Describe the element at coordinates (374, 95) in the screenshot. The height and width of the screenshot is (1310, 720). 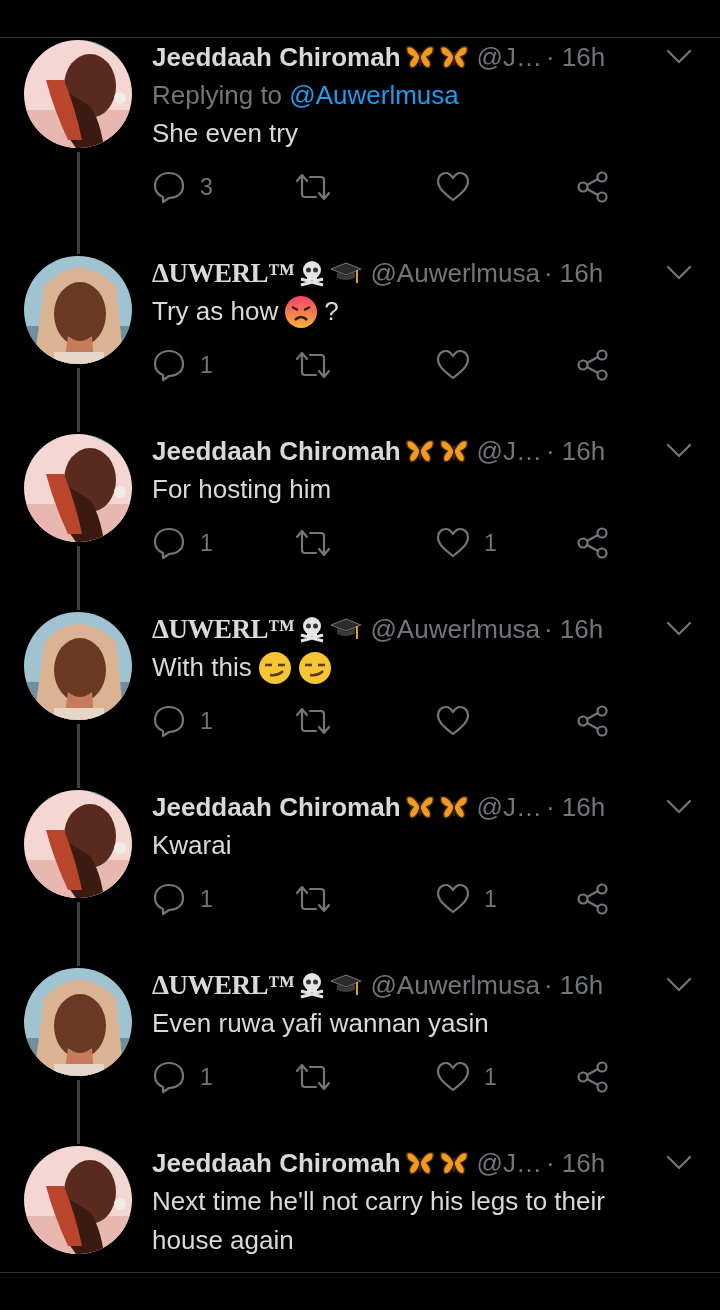
I see `mention-link: @Auwerlmusa` at that location.